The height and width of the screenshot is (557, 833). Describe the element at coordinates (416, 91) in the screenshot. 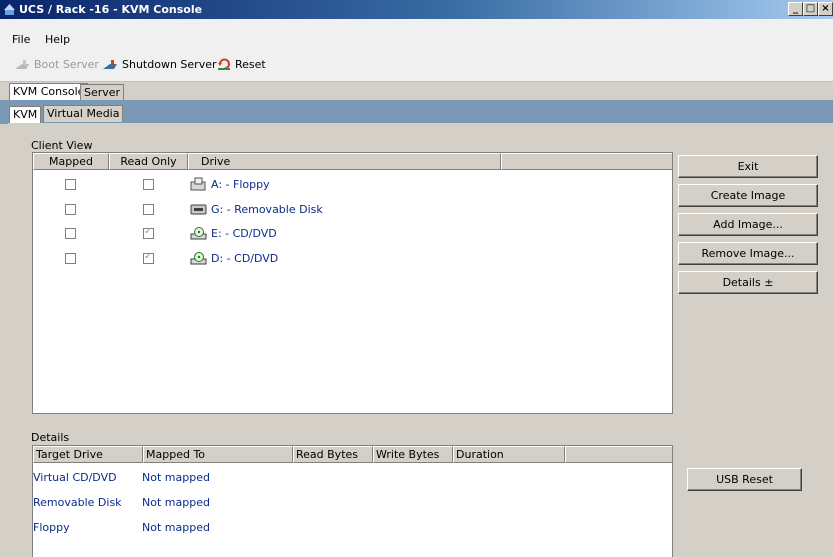

I see `main-tab-bar: KVM Console Server` at that location.